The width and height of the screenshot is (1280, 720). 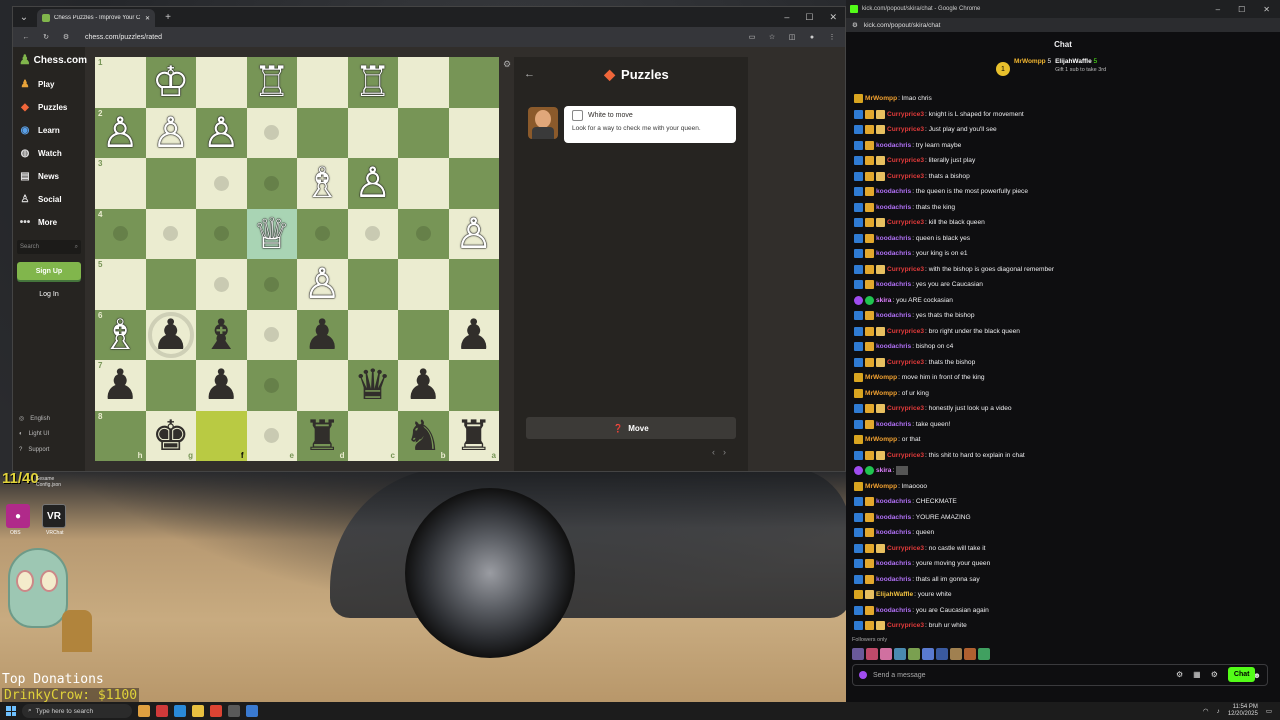 What do you see at coordinates (49, 247) in the screenshot?
I see `sidebar-search-input: Search ⌕` at bounding box center [49, 247].